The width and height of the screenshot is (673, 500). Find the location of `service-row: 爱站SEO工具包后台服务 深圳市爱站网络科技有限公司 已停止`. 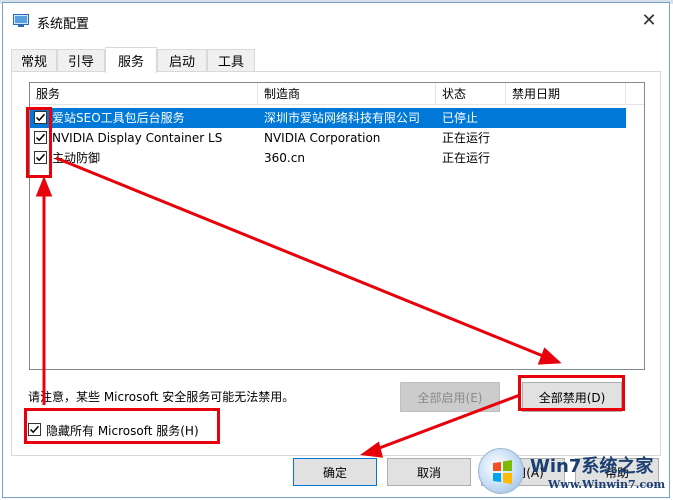

service-row: 爱站SEO工具包后台服务 深圳市爱站网络科技有限公司 已停止 is located at coordinates (328, 118).